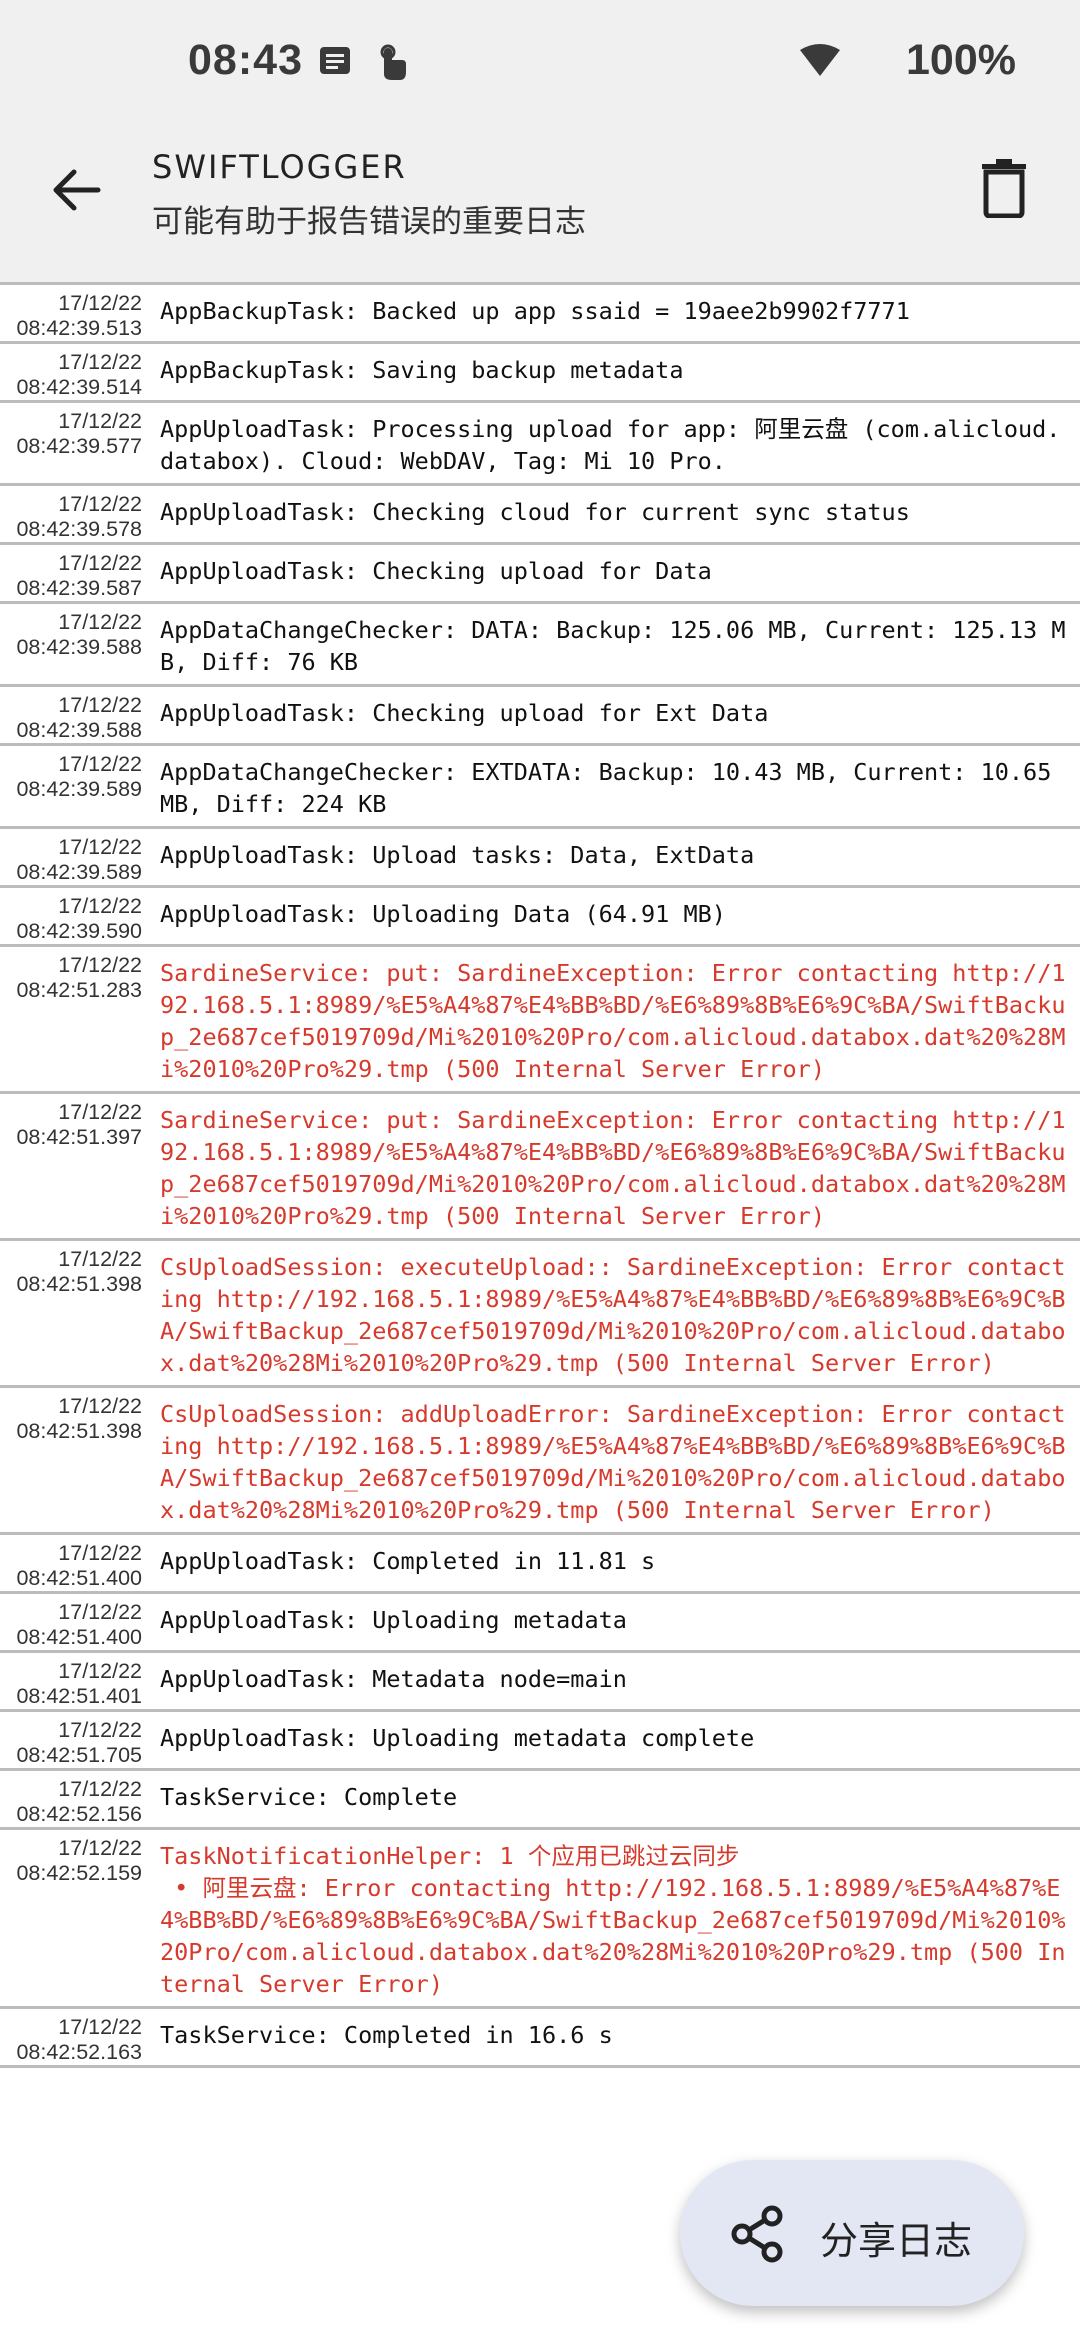 The image size is (1080, 2340). What do you see at coordinates (436, 571) in the screenshot?
I see `log-message: AppUploadTask: Checking upload for Data` at bounding box center [436, 571].